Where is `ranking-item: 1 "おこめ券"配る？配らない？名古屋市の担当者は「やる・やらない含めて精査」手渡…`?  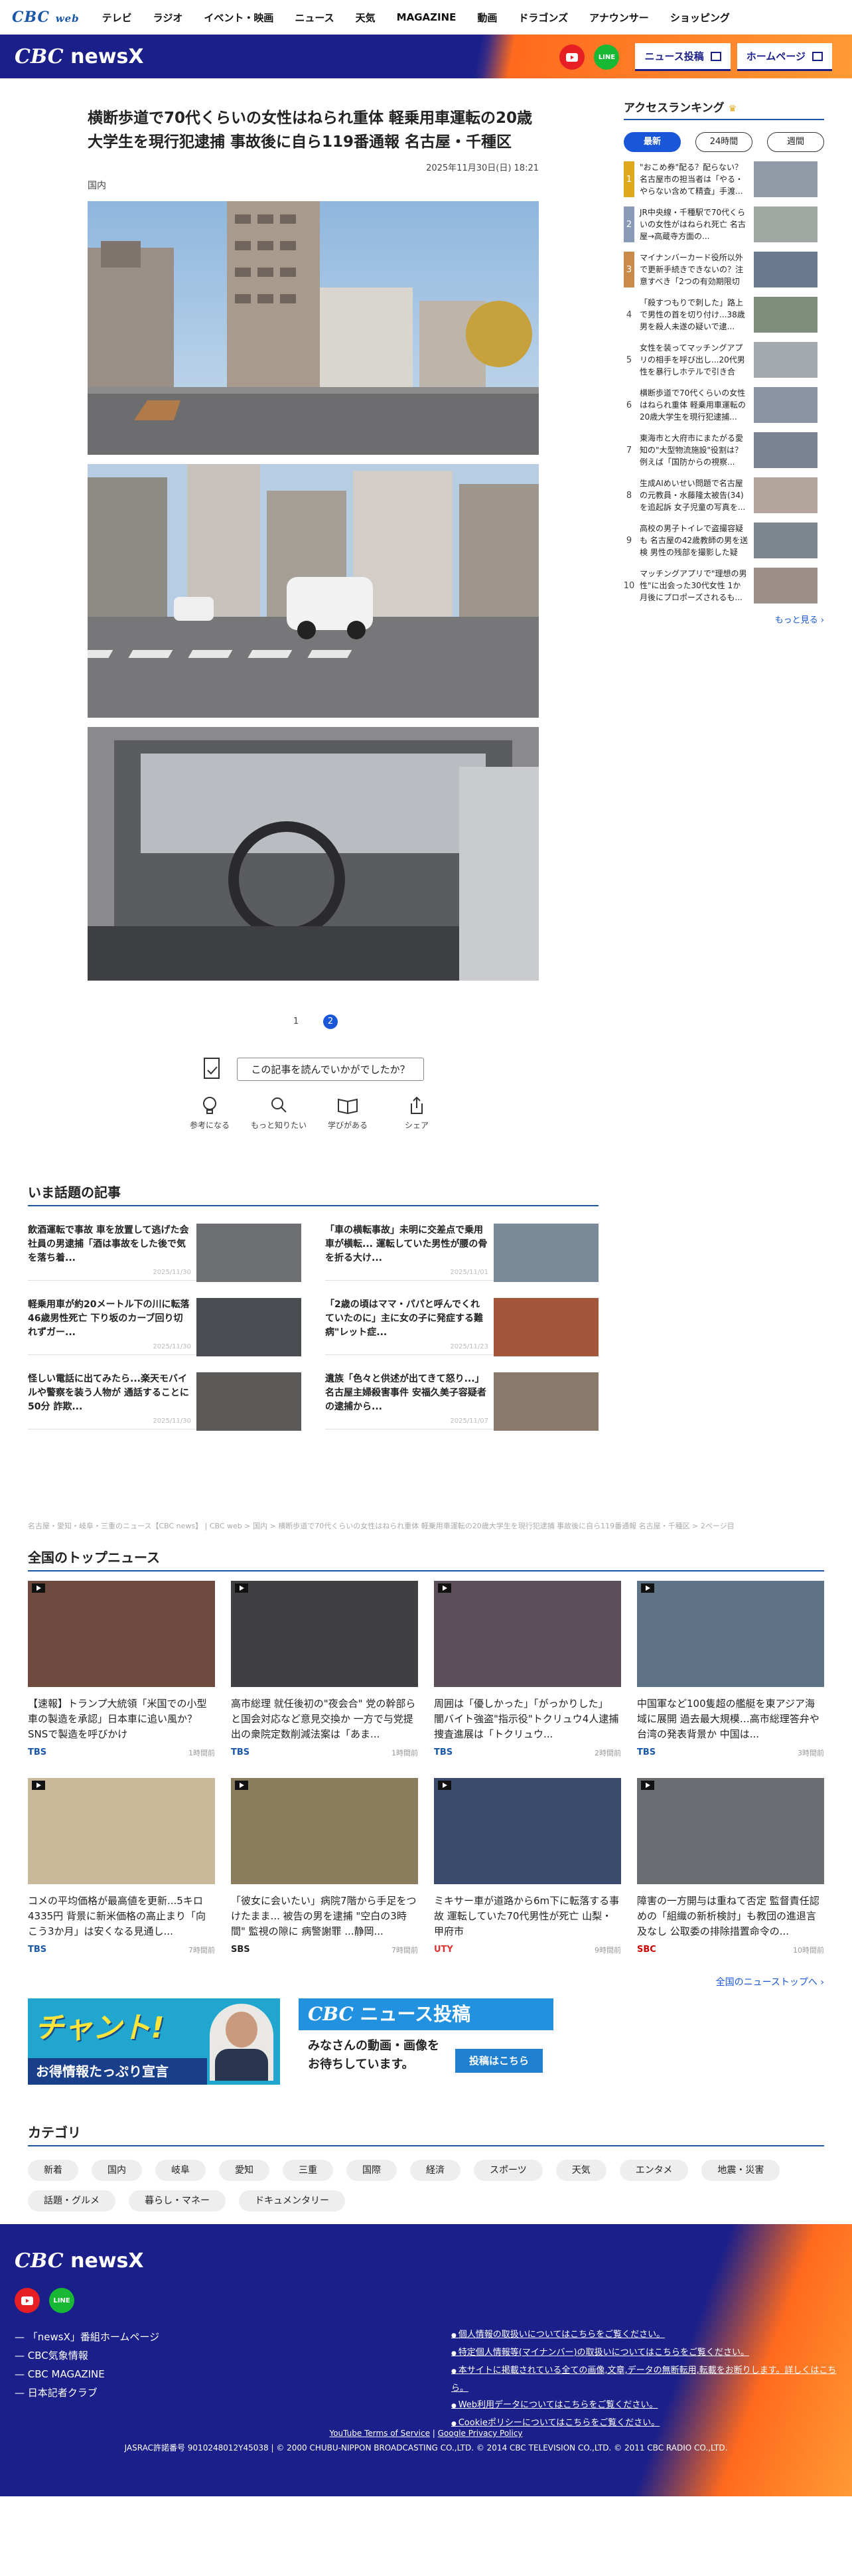 ranking-item: 1 "おこめ券"配る？配らない？名古屋市の担当者は「やる・やらない含めて精査」手渡… is located at coordinates (724, 179).